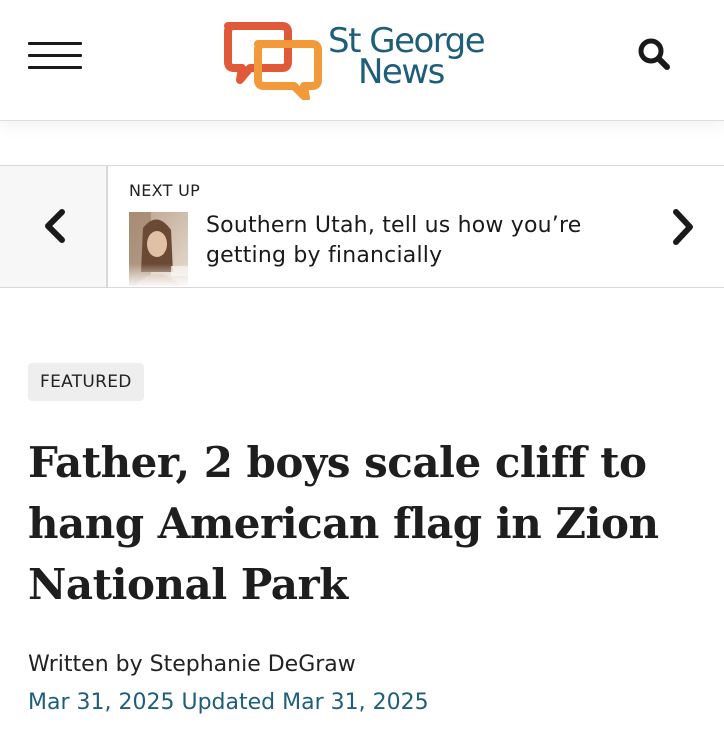 Image resolution: width=724 pixels, height=750 pixels. I want to click on logo-wordmark: St George News, so click(407, 58).